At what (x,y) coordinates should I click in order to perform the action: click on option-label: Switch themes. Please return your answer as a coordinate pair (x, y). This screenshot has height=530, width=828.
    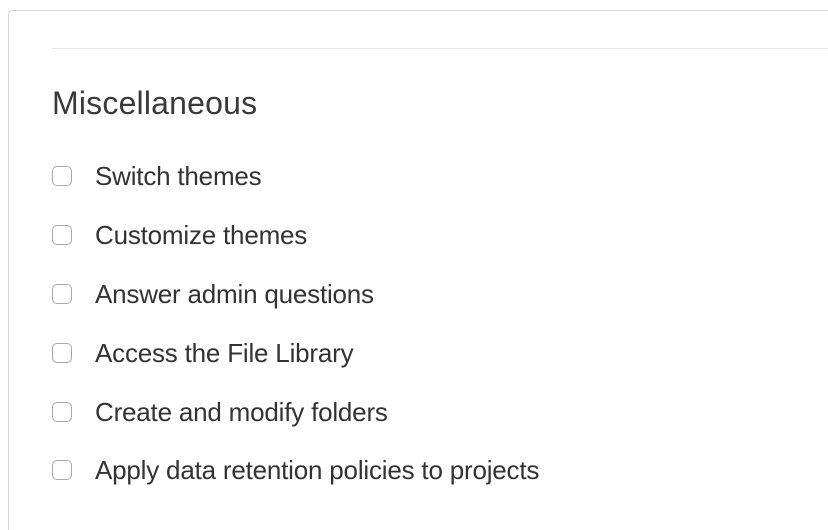
    Looking at the image, I should click on (178, 176).